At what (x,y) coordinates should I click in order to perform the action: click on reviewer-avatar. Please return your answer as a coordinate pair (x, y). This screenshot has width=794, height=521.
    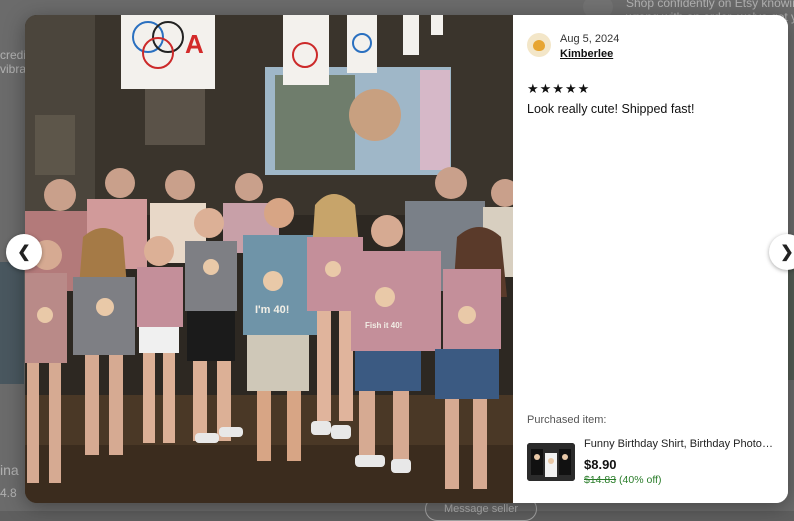
    Looking at the image, I should click on (539, 45).